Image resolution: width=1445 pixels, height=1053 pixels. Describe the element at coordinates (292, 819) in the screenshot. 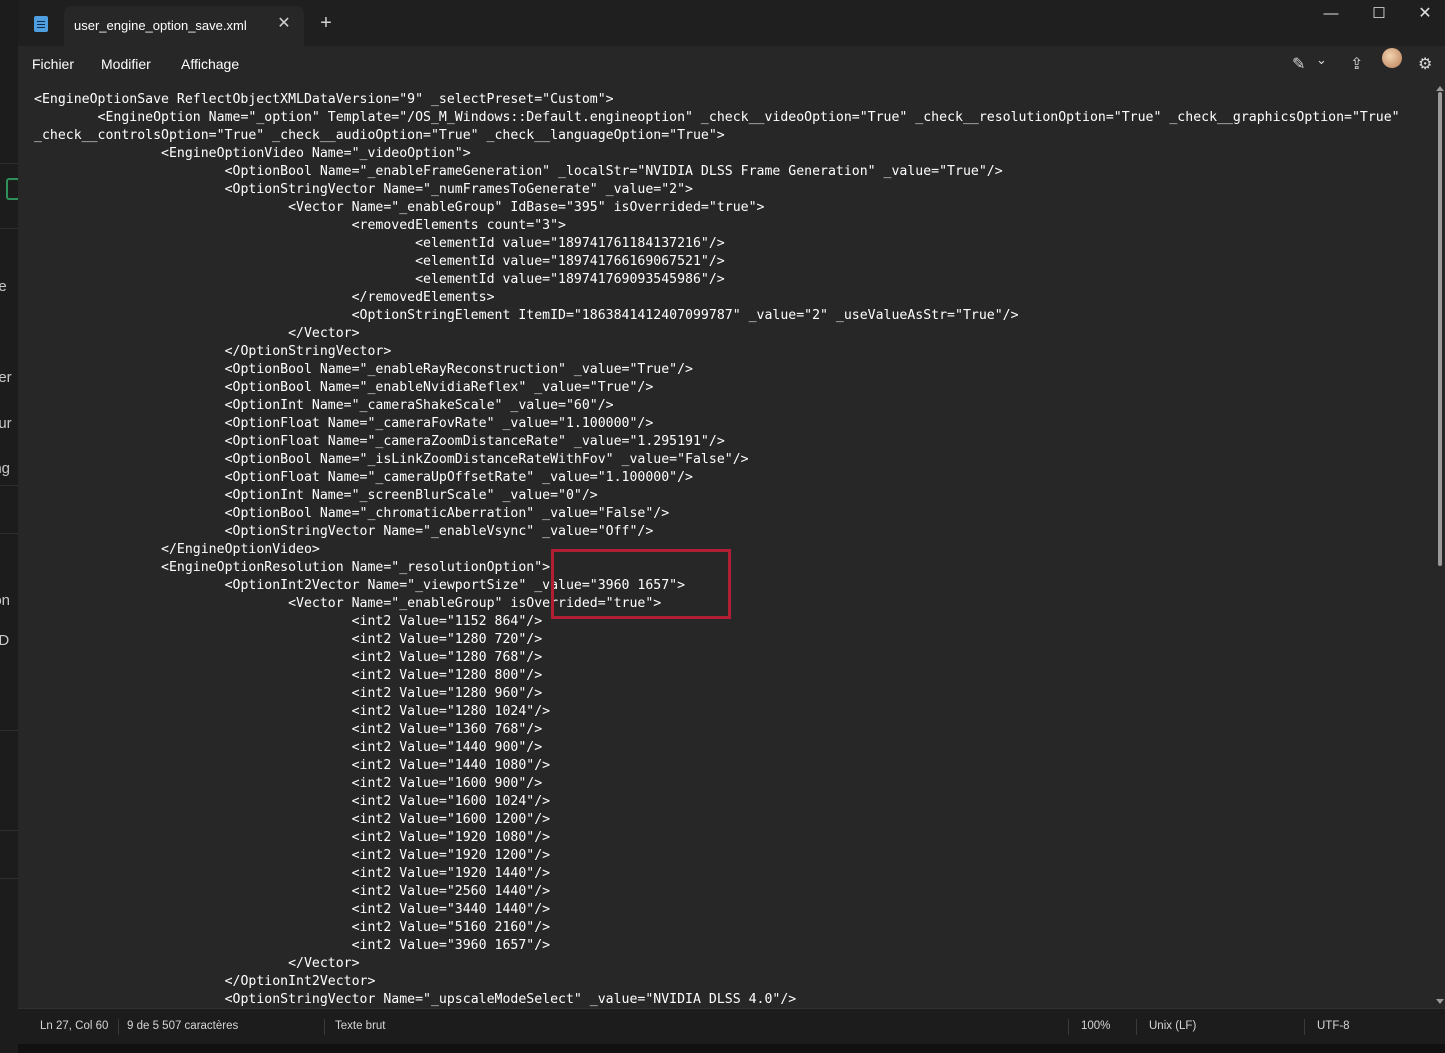

I see `code-line: <int2 Value="1600 1200"/>` at that location.